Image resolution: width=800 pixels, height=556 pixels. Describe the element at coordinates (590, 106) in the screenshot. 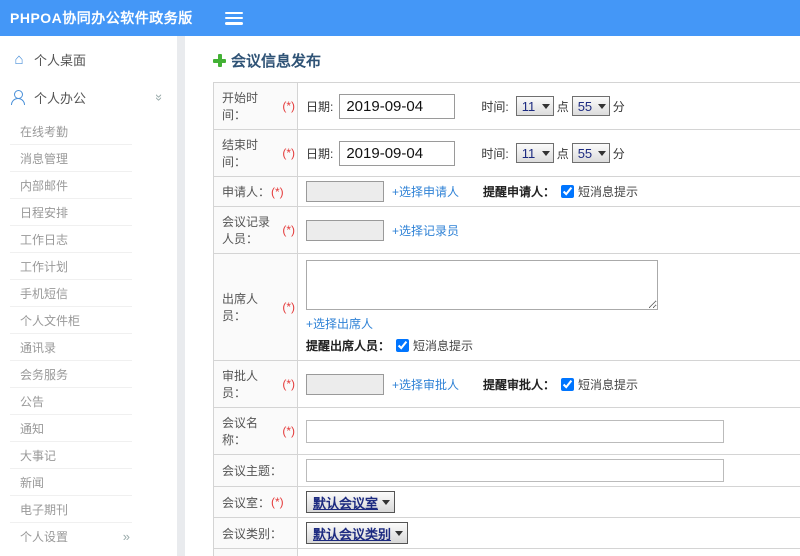

I see `start-minute-select: 55` at that location.